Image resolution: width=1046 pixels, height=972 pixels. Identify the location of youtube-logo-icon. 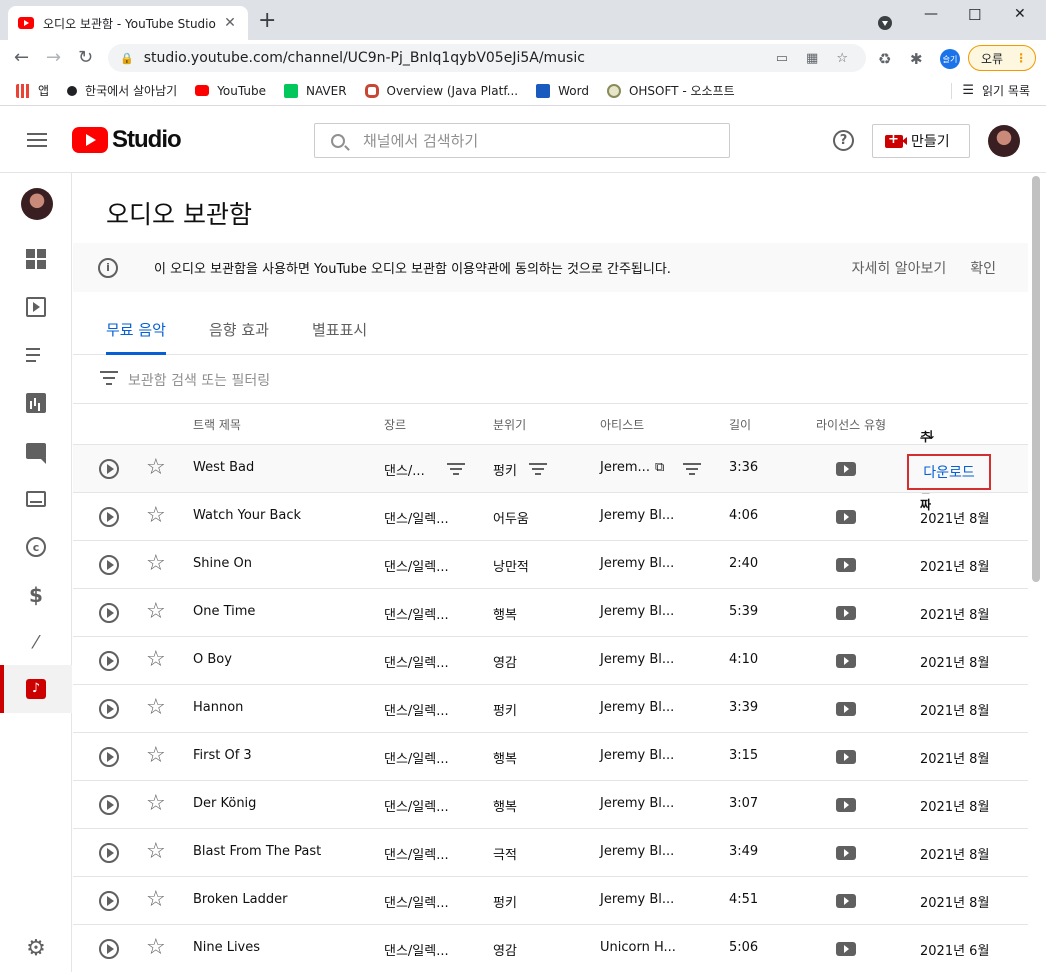
(90, 140).